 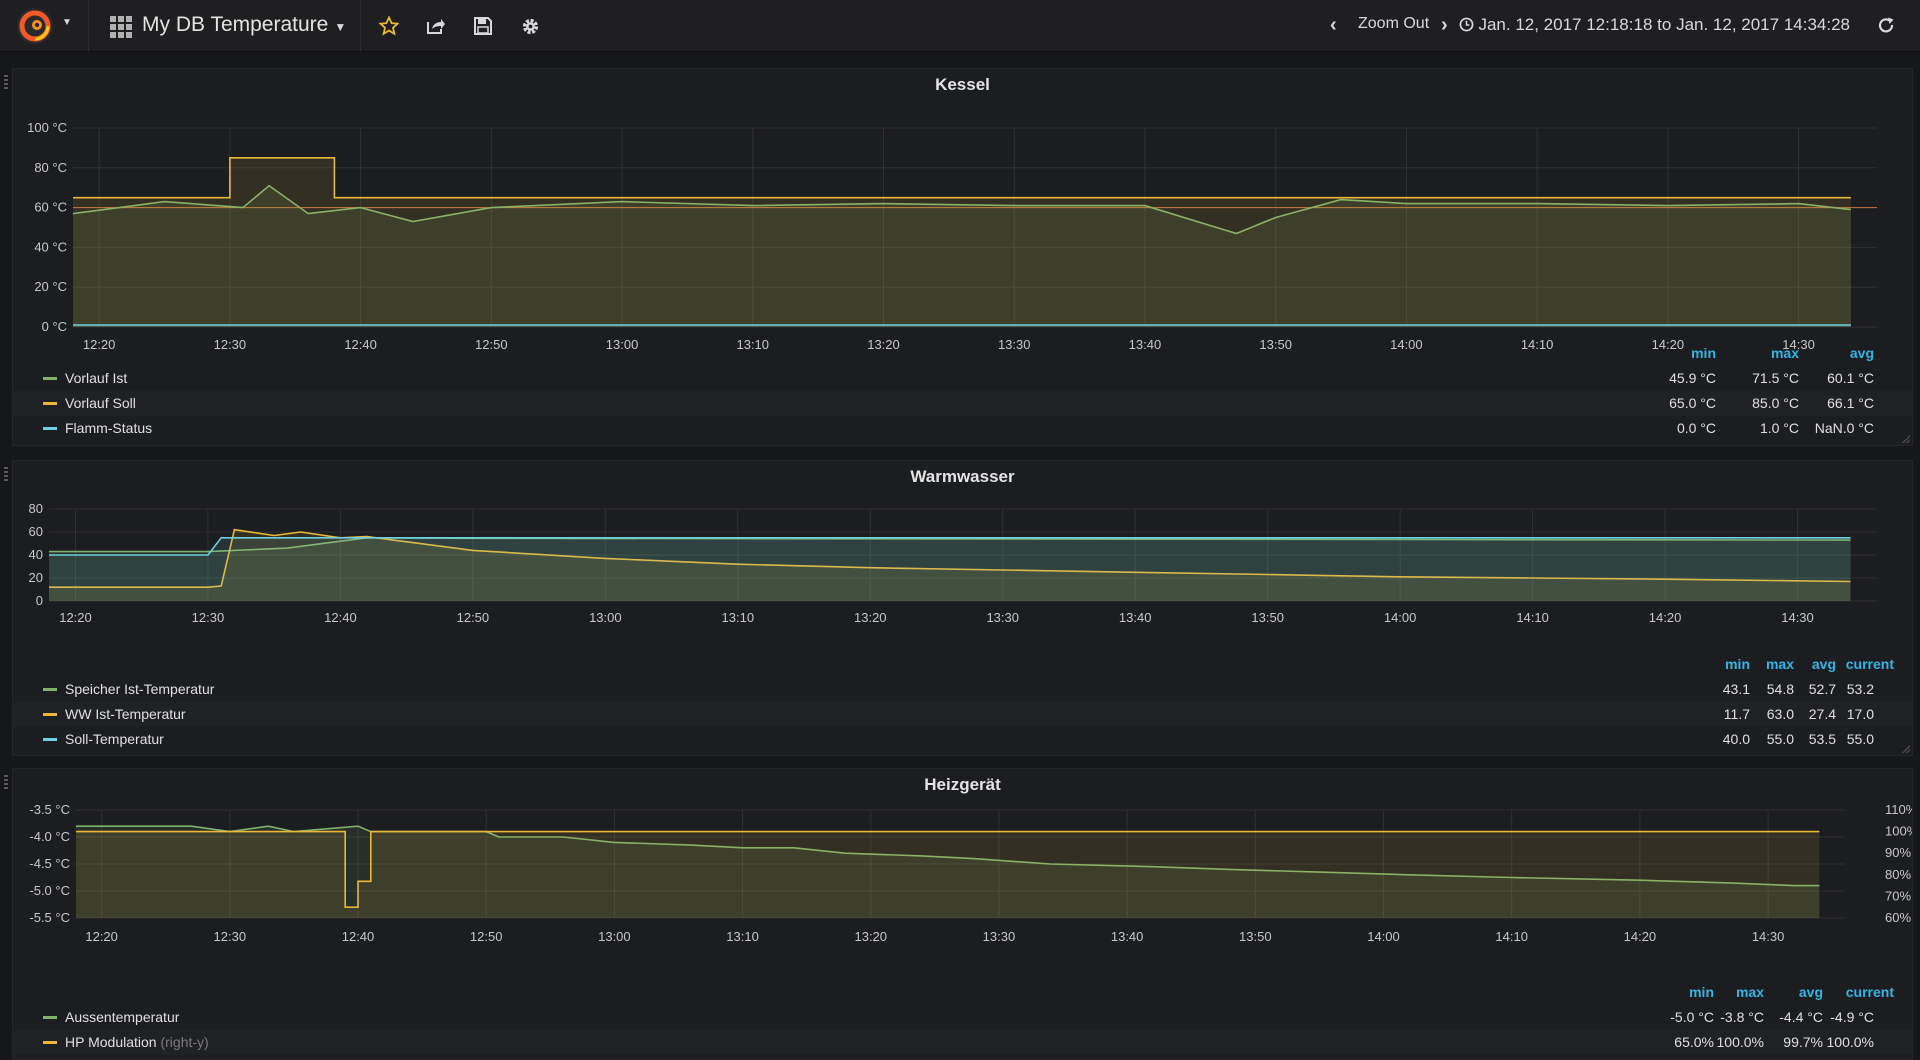 What do you see at coordinates (1333, 25) in the screenshot?
I see `chevron-left-icon: ‹` at bounding box center [1333, 25].